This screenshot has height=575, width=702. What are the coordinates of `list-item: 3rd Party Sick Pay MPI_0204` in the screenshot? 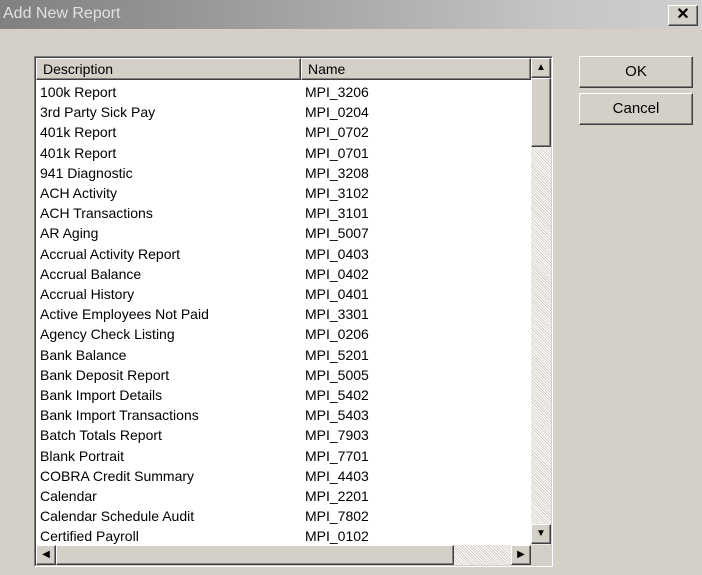 It's located at (283, 112).